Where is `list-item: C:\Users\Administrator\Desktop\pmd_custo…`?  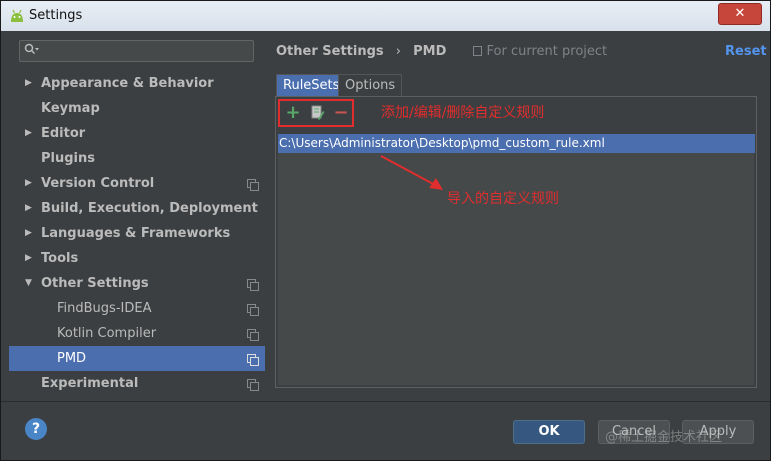 list-item: C:\Users\Administrator\Desktop\pmd_custo… is located at coordinates (516, 143).